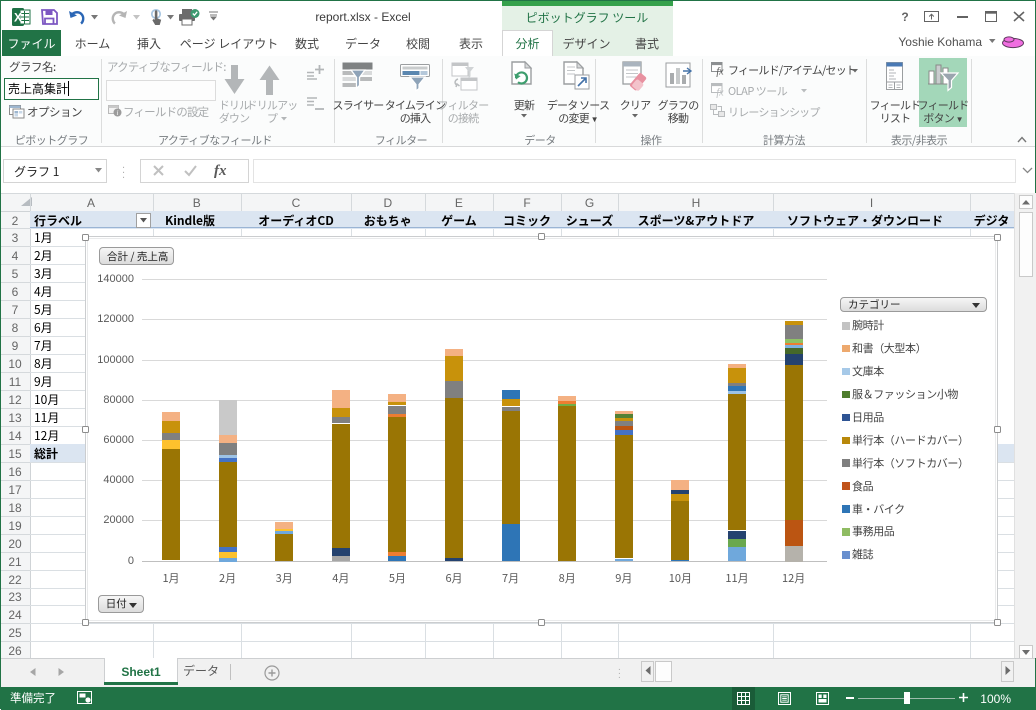  What do you see at coordinates (118, 113) in the screenshot?
I see `svg-text: i` at bounding box center [118, 113].